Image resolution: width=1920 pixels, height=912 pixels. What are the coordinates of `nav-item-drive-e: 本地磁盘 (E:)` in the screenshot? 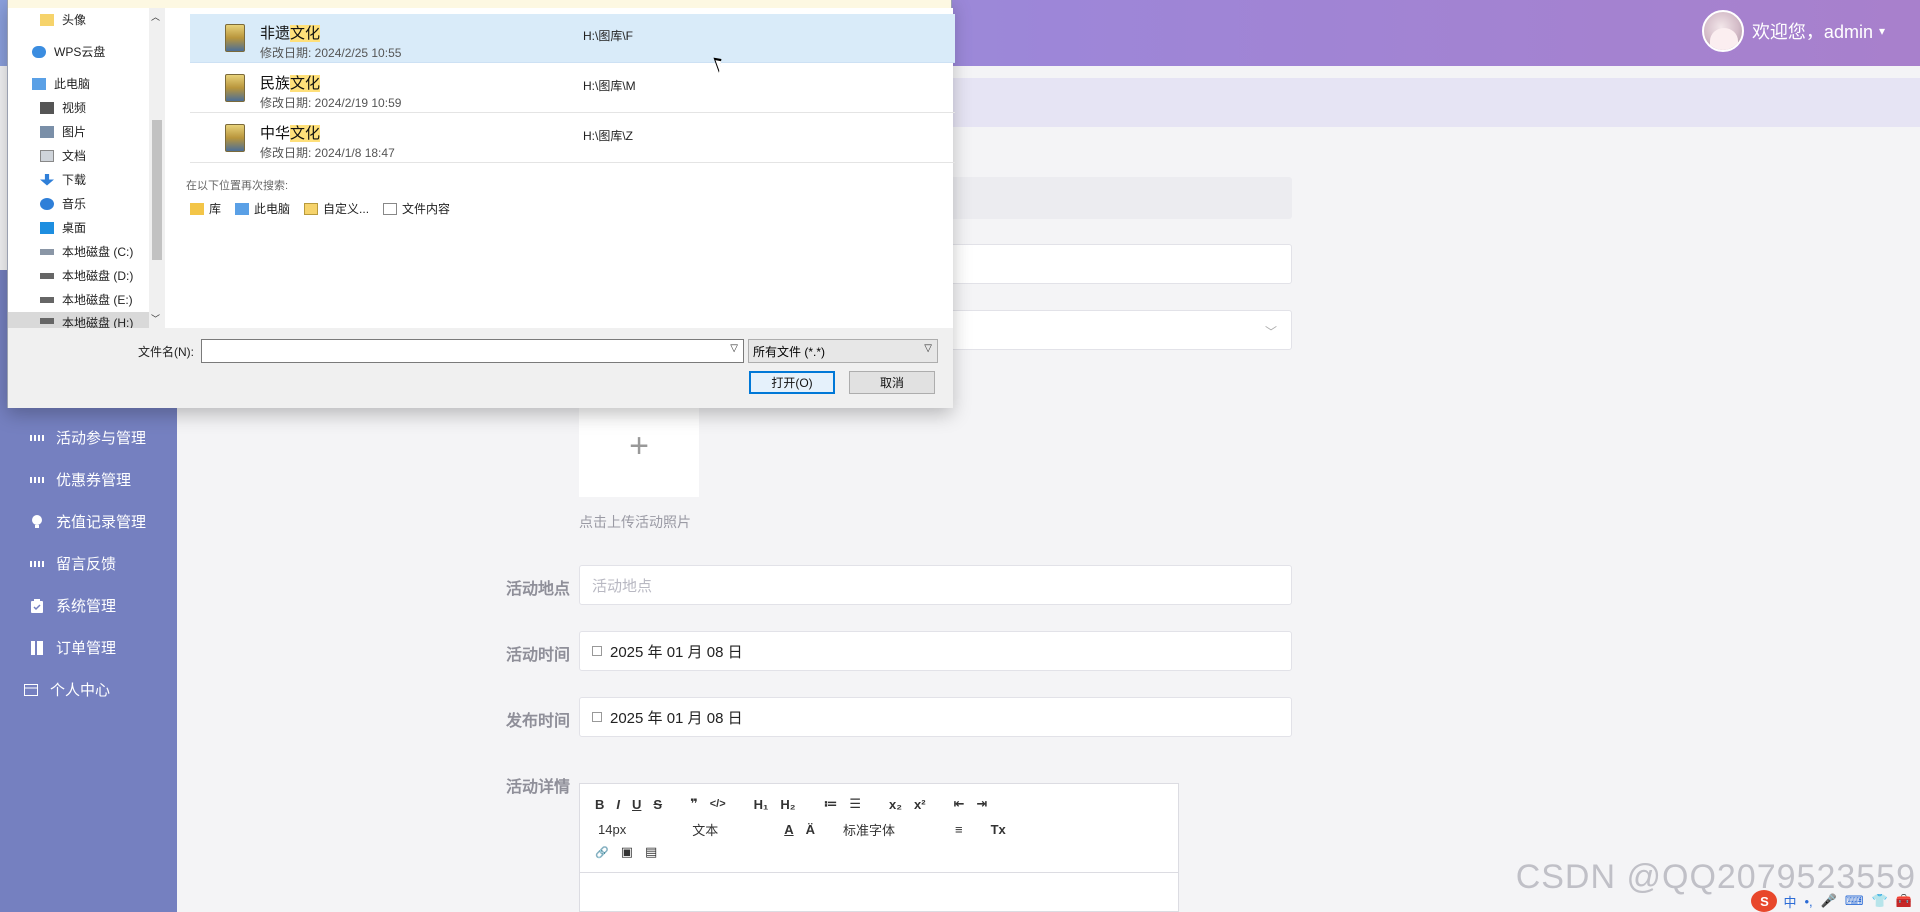 It's located at (86, 299).